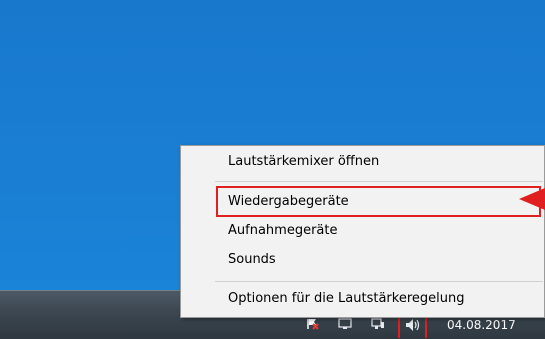 The height and width of the screenshot is (339, 545). I want to click on taskbar-date: 04.08.2017, so click(481, 325).